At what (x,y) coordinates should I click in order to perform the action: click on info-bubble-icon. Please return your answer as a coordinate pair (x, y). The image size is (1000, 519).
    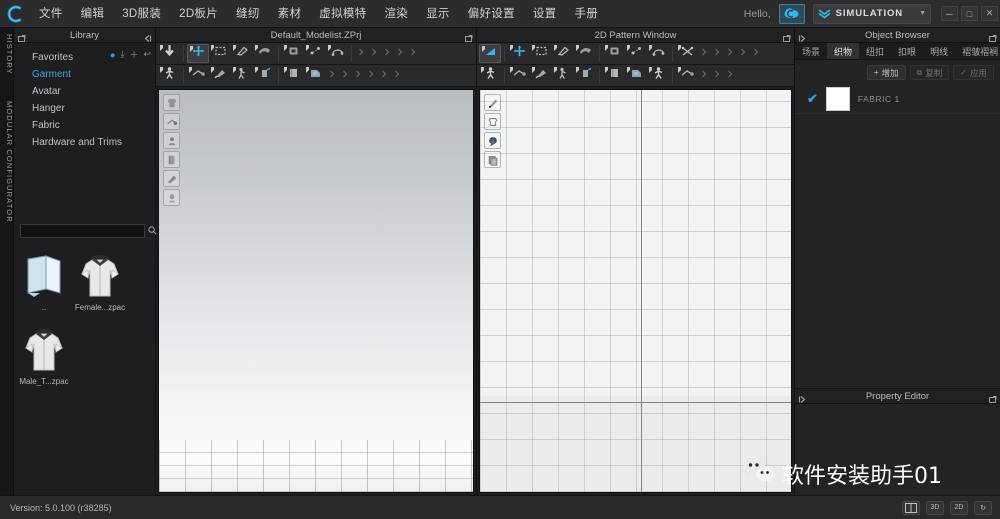
    Looking at the image, I should click on (492, 140).